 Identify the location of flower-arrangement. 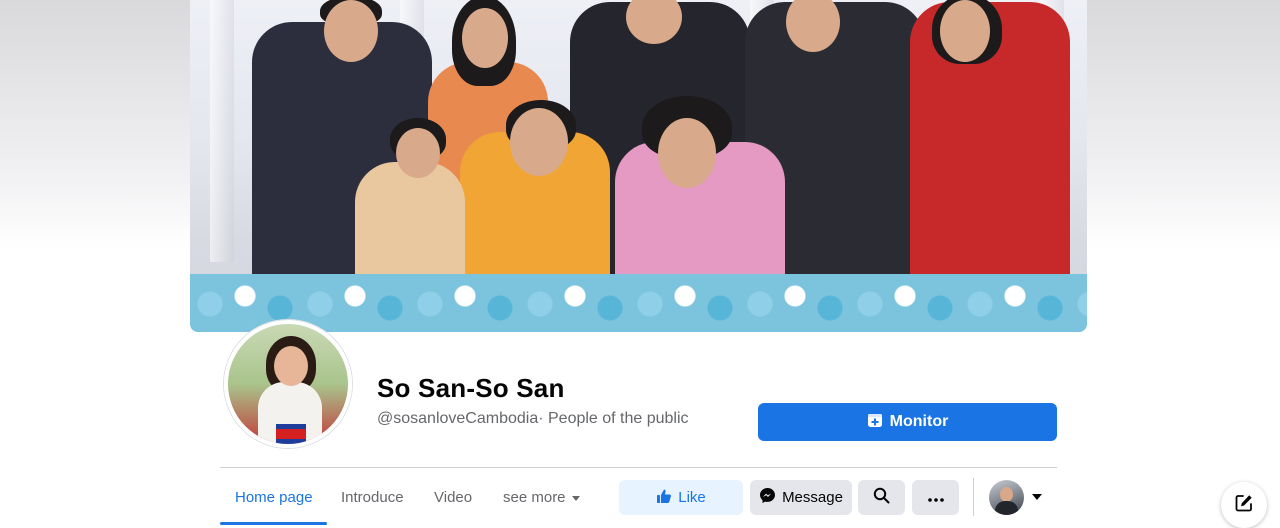
(638, 303).